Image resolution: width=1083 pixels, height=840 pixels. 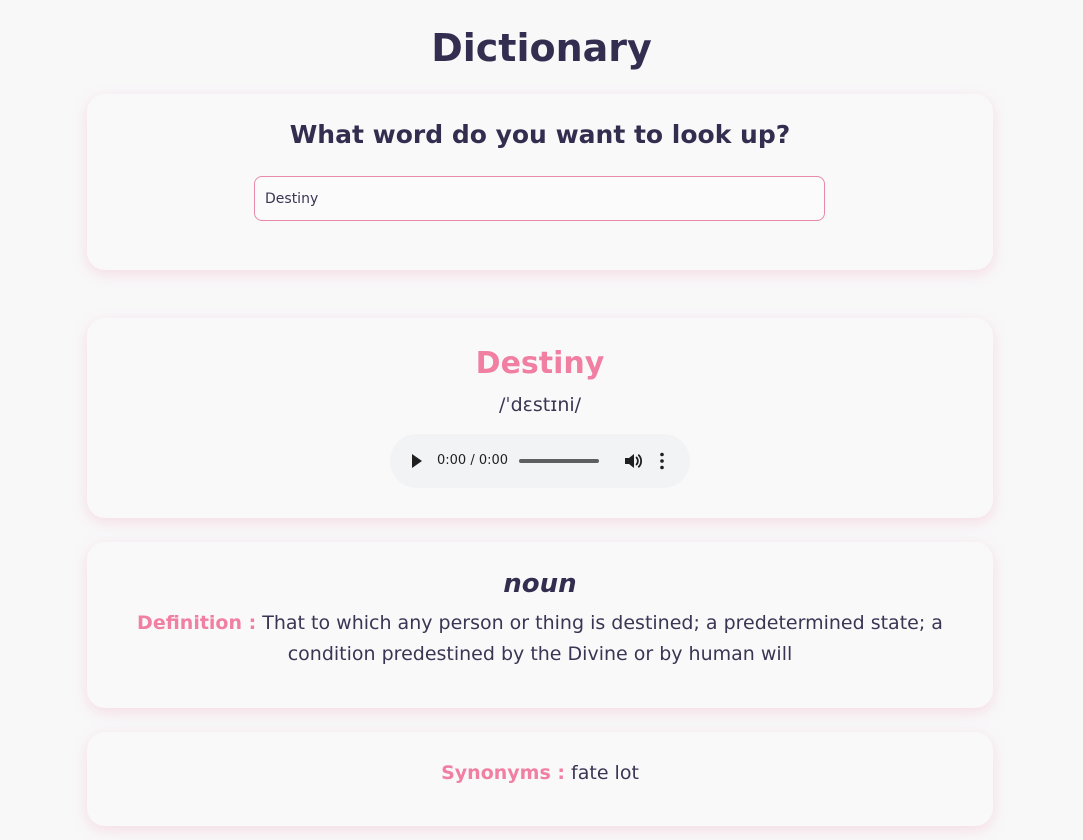 I want to click on more-vertical-icon, so click(x=662, y=461).